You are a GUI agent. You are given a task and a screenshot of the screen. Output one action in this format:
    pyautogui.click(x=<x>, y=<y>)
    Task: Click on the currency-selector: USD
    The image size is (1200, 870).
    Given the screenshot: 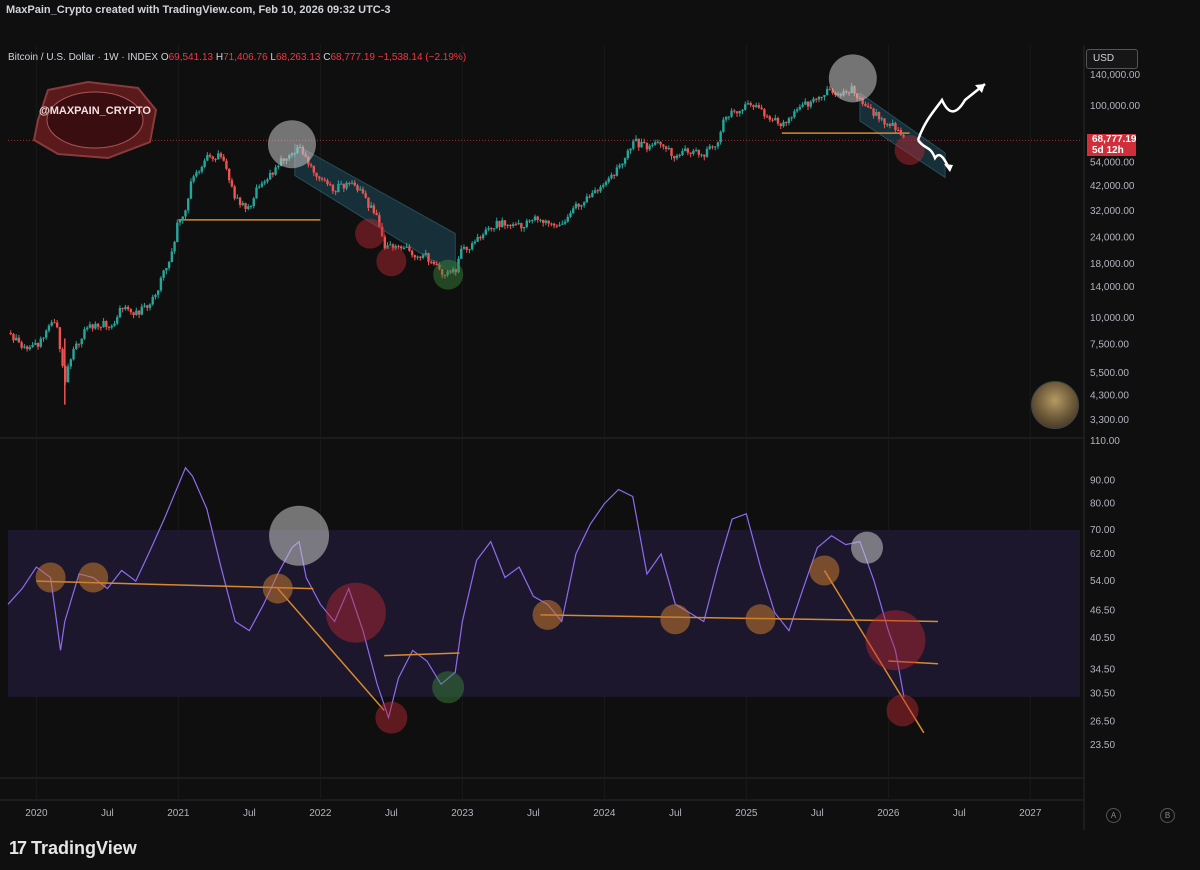 What is the action you would take?
    pyautogui.click(x=1112, y=59)
    